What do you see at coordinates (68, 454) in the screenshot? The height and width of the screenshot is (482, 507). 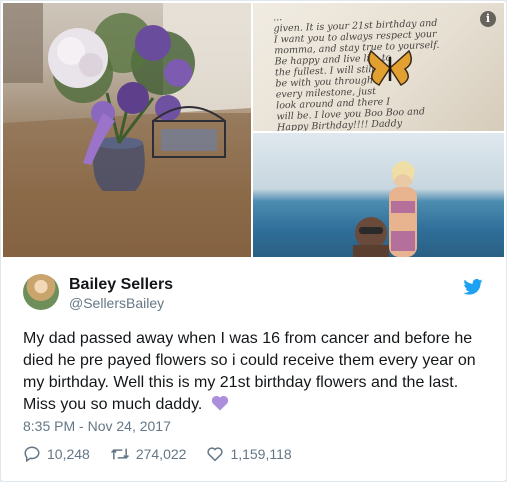 I see `reply-count: 10,248` at bounding box center [68, 454].